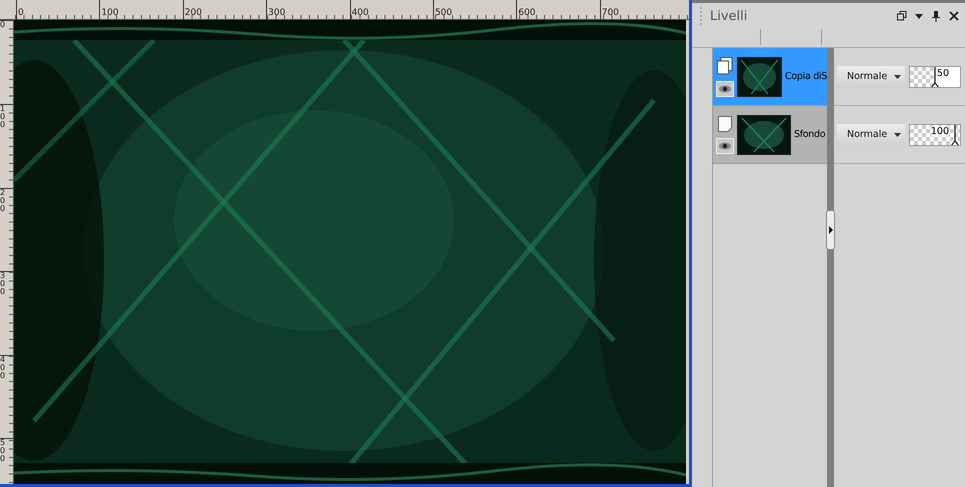 Image resolution: width=965 pixels, height=487 pixels. Describe the element at coordinates (942, 73) in the screenshot. I see `opacity-value: 50` at that location.